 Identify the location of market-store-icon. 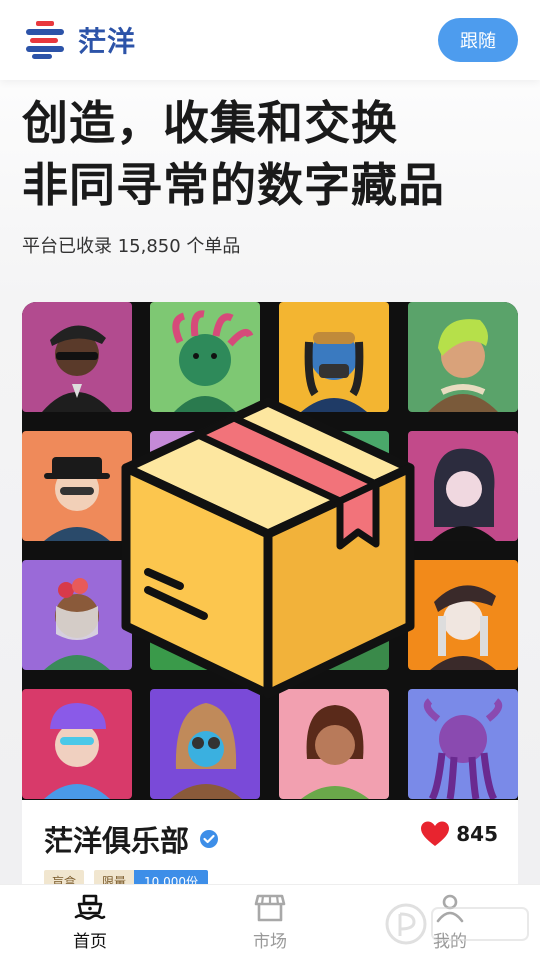
(270, 908).